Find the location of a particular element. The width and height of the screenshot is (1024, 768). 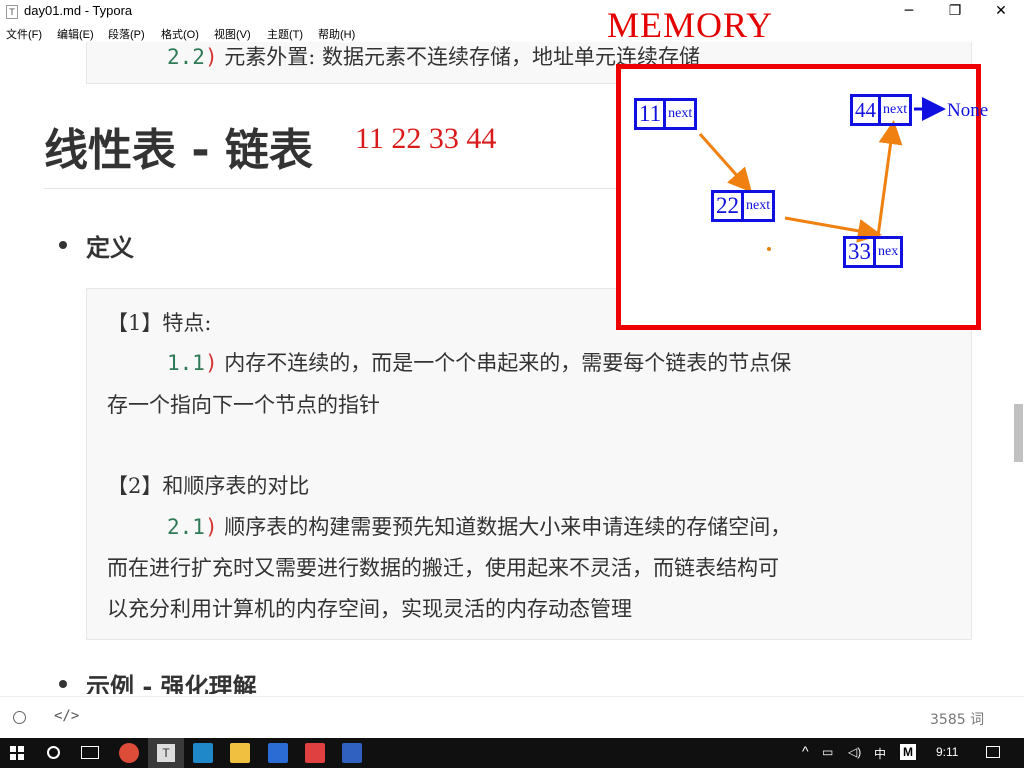

node-value: 33 is located at coordinates (859, 252).